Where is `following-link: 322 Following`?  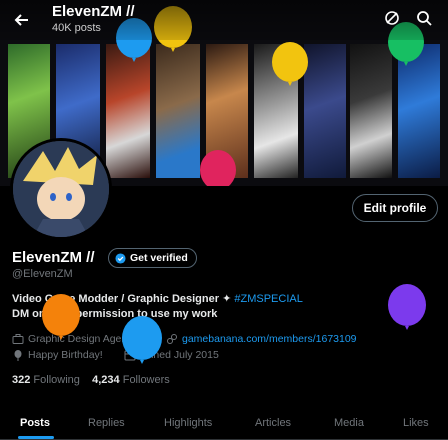
following-link: 322 Following is located at coordinates (46, 380).